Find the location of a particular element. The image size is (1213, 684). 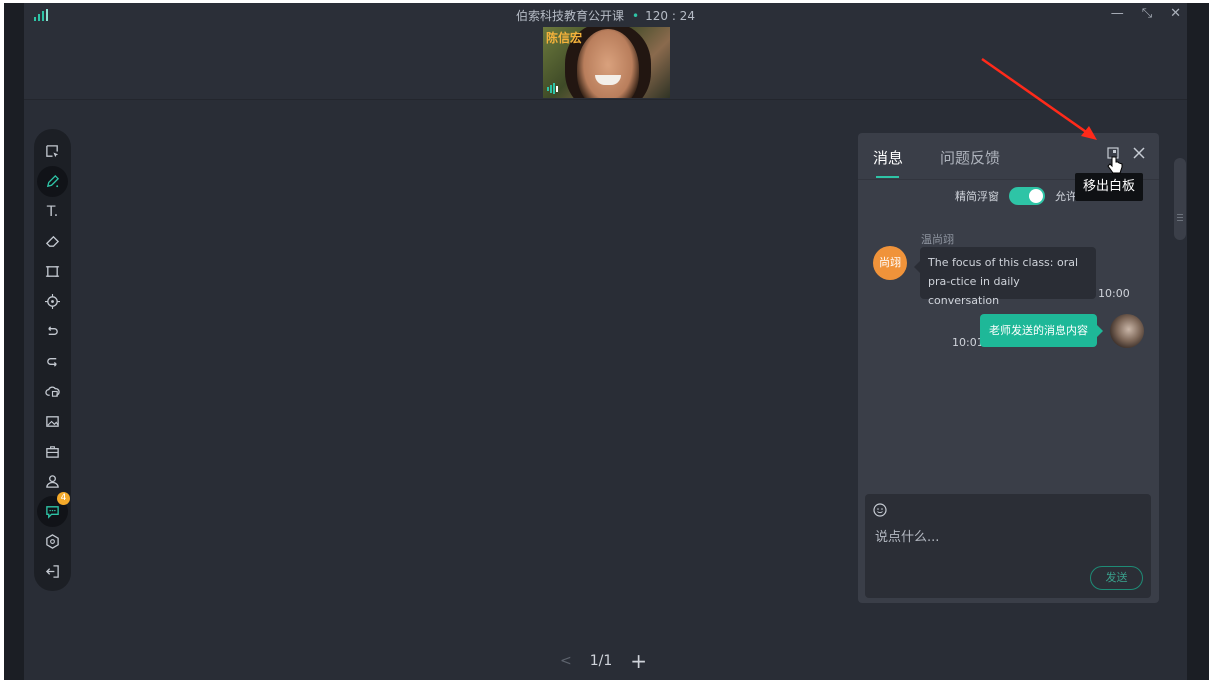

pen-tool-button is located at coordinates (52, 181).